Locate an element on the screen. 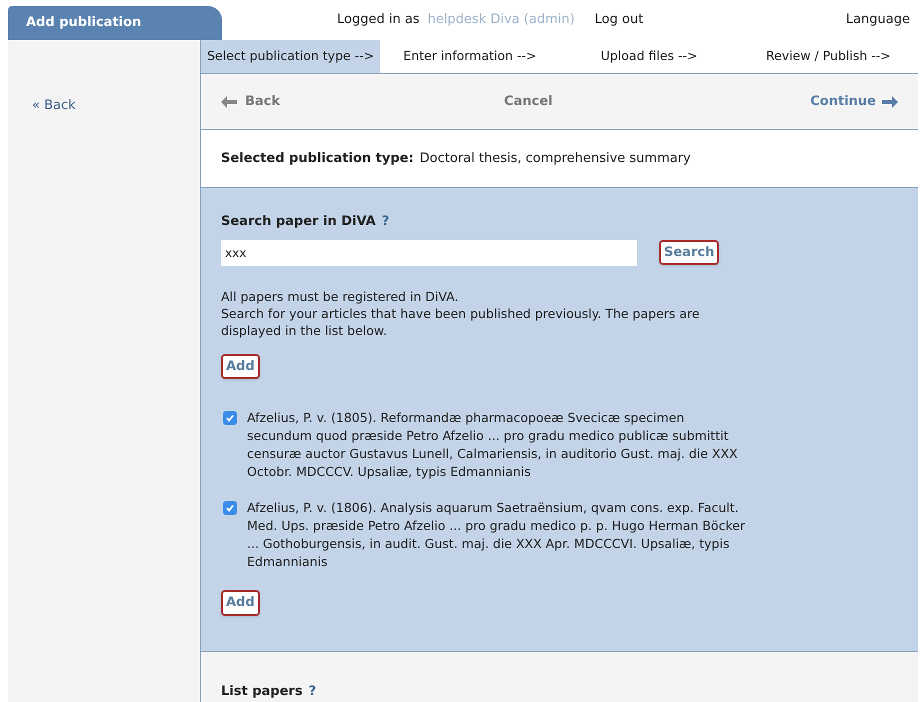 Image resolution: width=924 pixels, height=702 pixels. search-field: xxx is located at coordinates (429, 253).